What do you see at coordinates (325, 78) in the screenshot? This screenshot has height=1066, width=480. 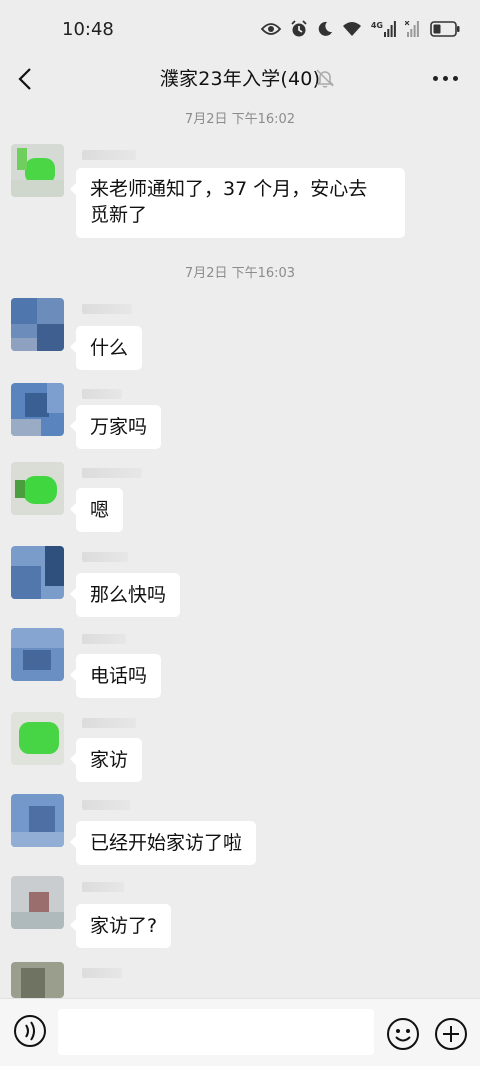 I see `mute-bell-icon` at bounding box center [325, 78].